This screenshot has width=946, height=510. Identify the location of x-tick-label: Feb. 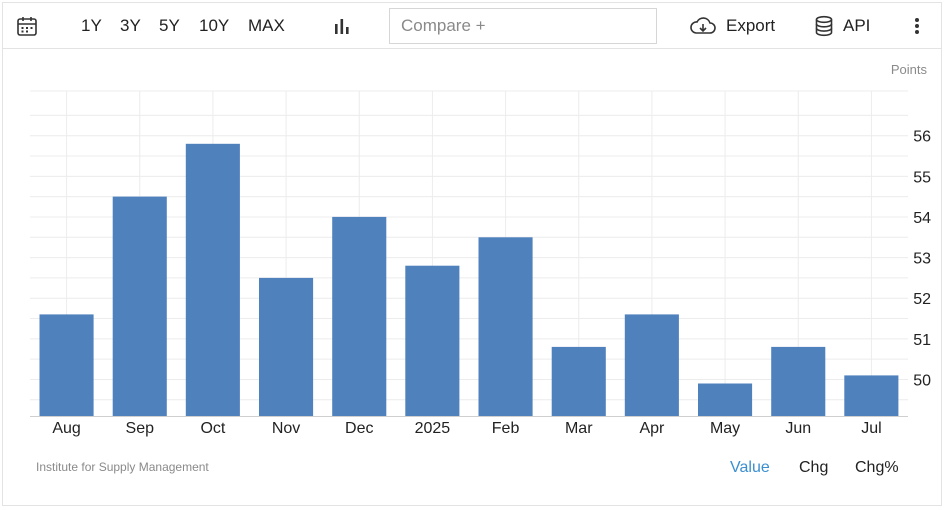
(506, 428).